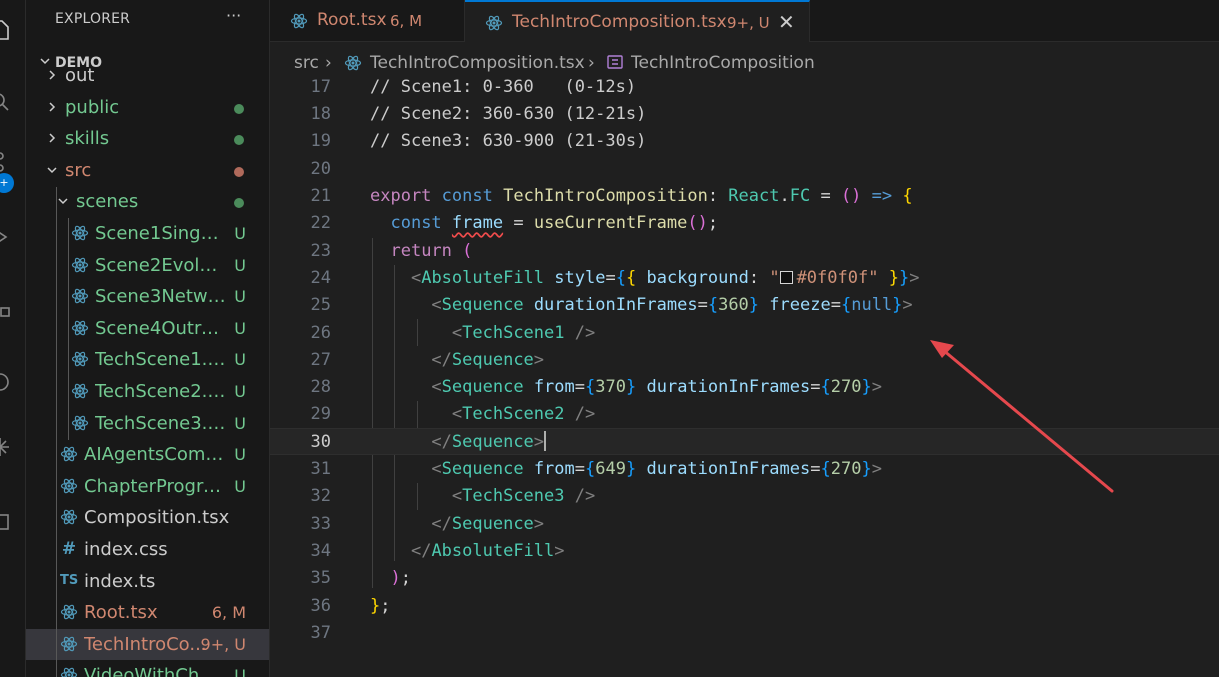  What do you see at coordinates (400, 578) in the screenshot?
I see `code-text: );` at bounding box center [400, 578].